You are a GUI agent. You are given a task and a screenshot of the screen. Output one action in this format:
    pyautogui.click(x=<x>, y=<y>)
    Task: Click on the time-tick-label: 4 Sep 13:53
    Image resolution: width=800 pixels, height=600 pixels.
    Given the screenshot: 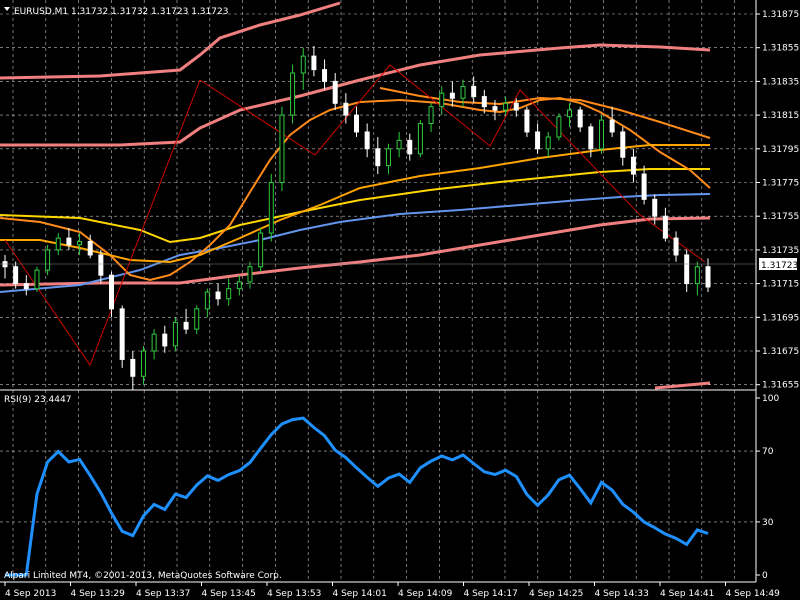 What is the action you would take?
    pyautogui.click(x=294, y=594)
    